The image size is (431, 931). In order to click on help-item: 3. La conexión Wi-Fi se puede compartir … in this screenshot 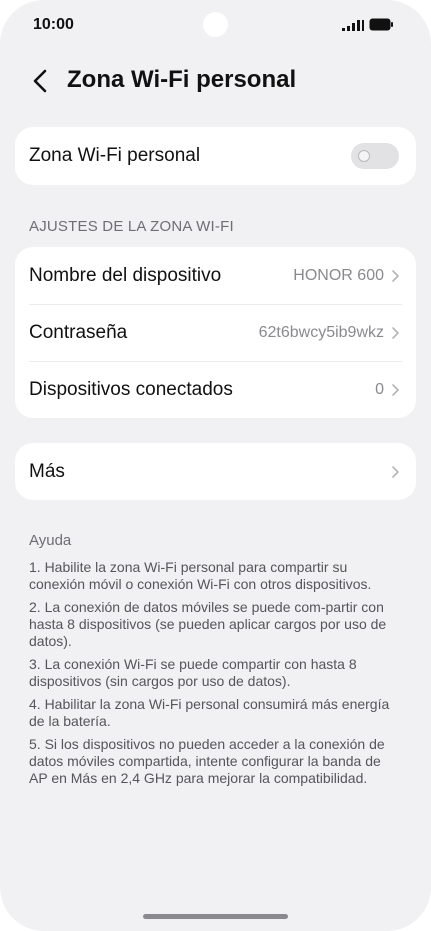, I will do `click(193, 672)`.